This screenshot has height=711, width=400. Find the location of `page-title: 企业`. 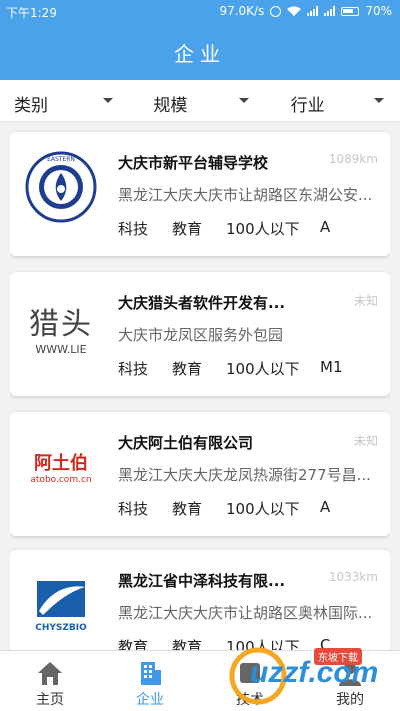

page-title: 企业 is located at coordinates (200, 53).